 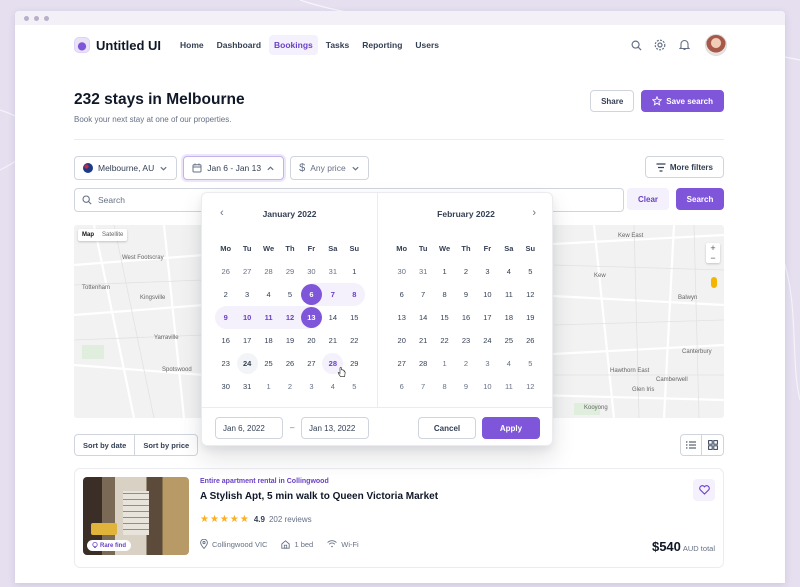 I want to click on calendar-day-hovered: 28, so click(x=334, y=364).